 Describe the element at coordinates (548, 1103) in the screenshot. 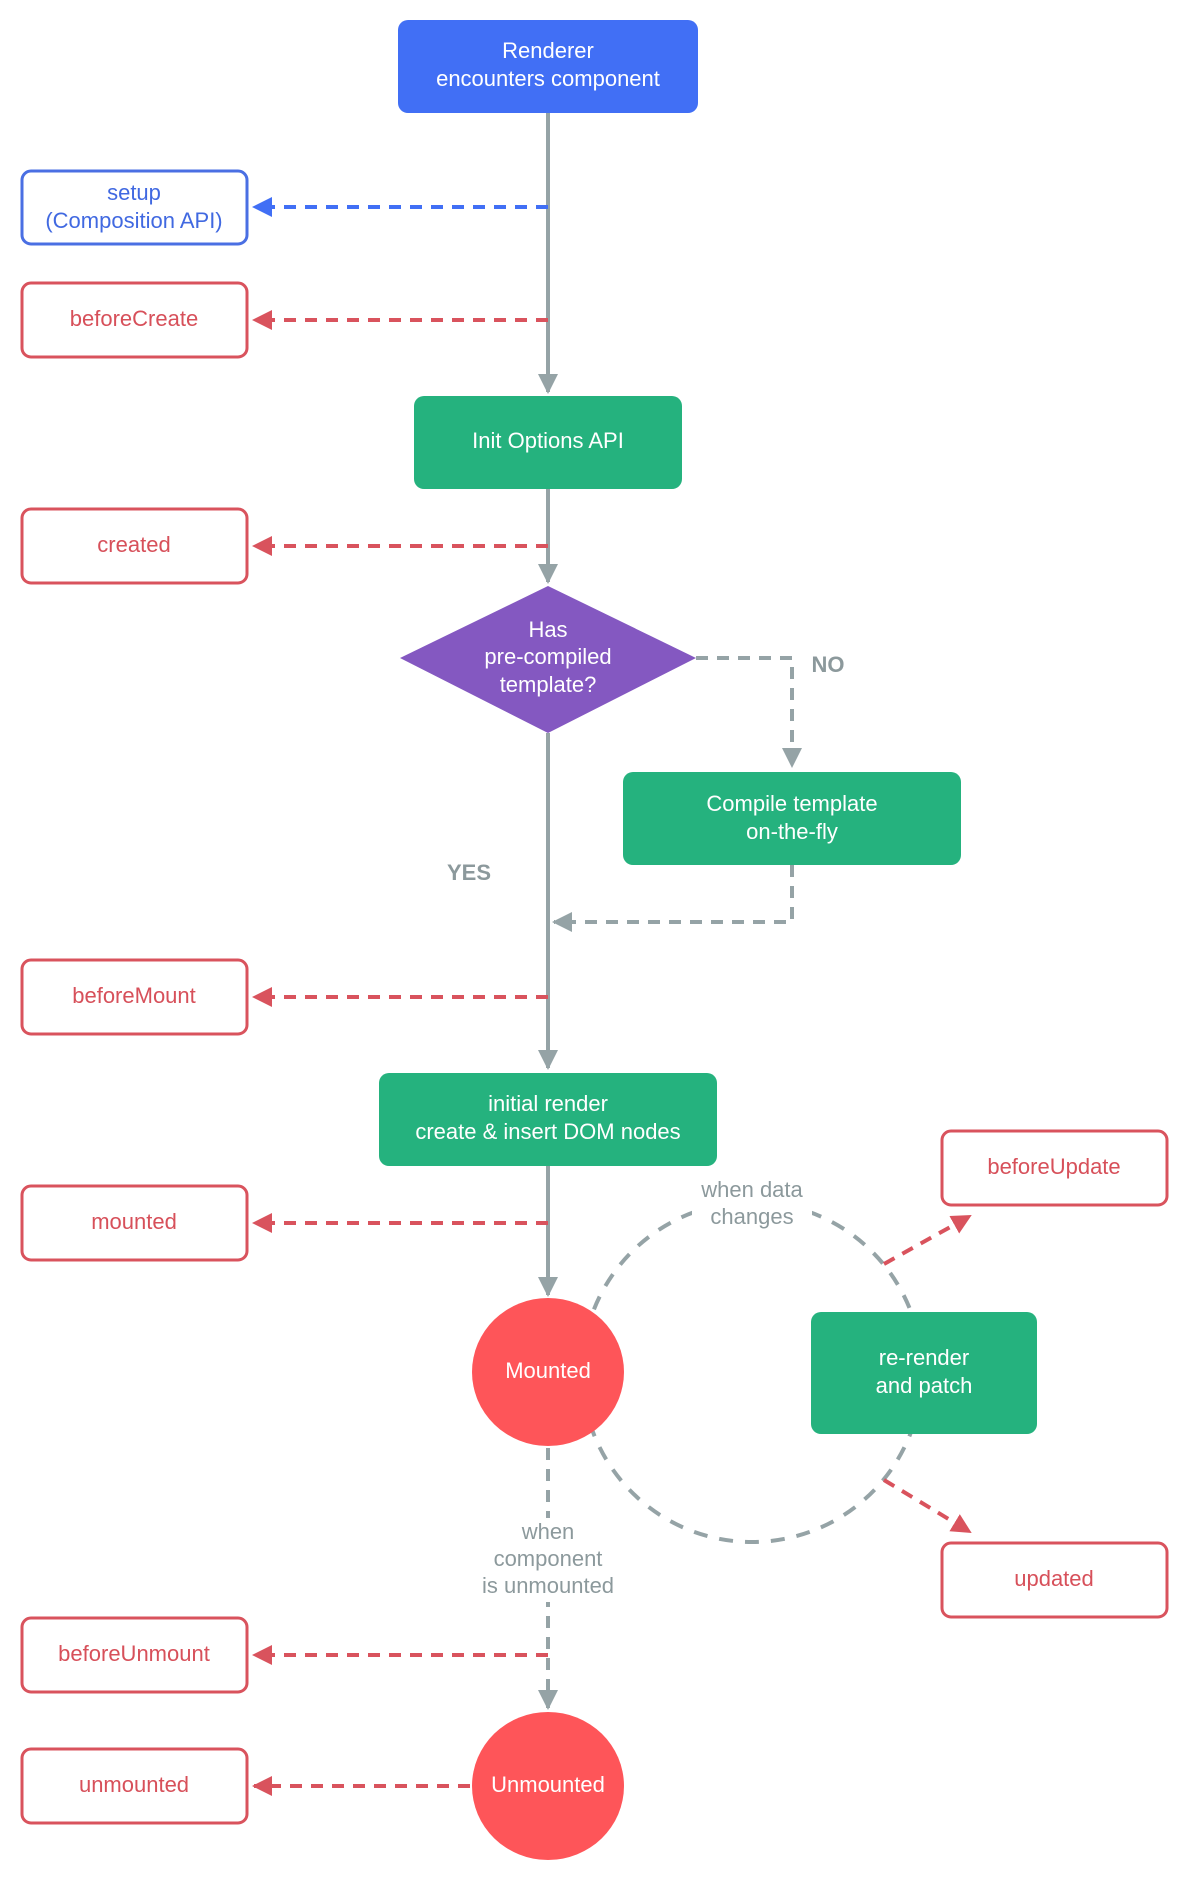

I see `initial-render-label-line1: initial render` at that location.